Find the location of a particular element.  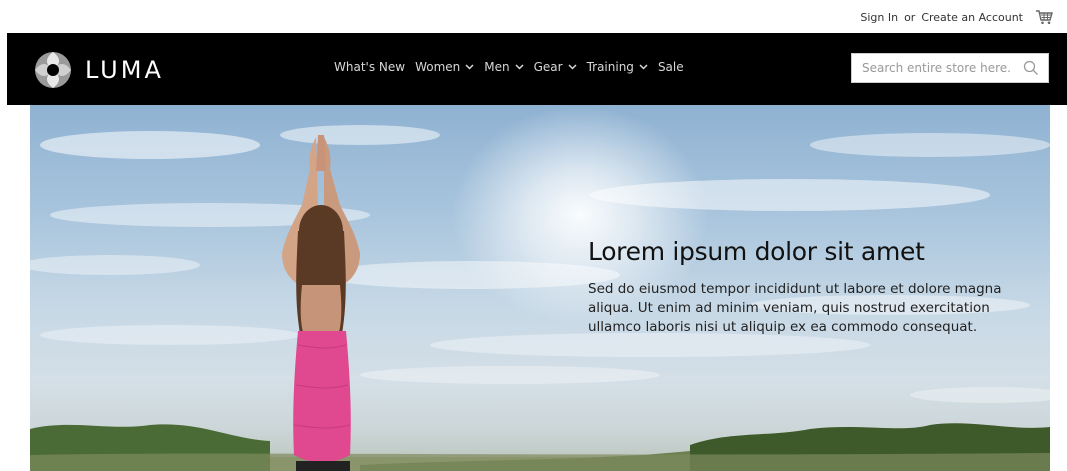

nav-item-men: Men is located at coordinates (504, 67).